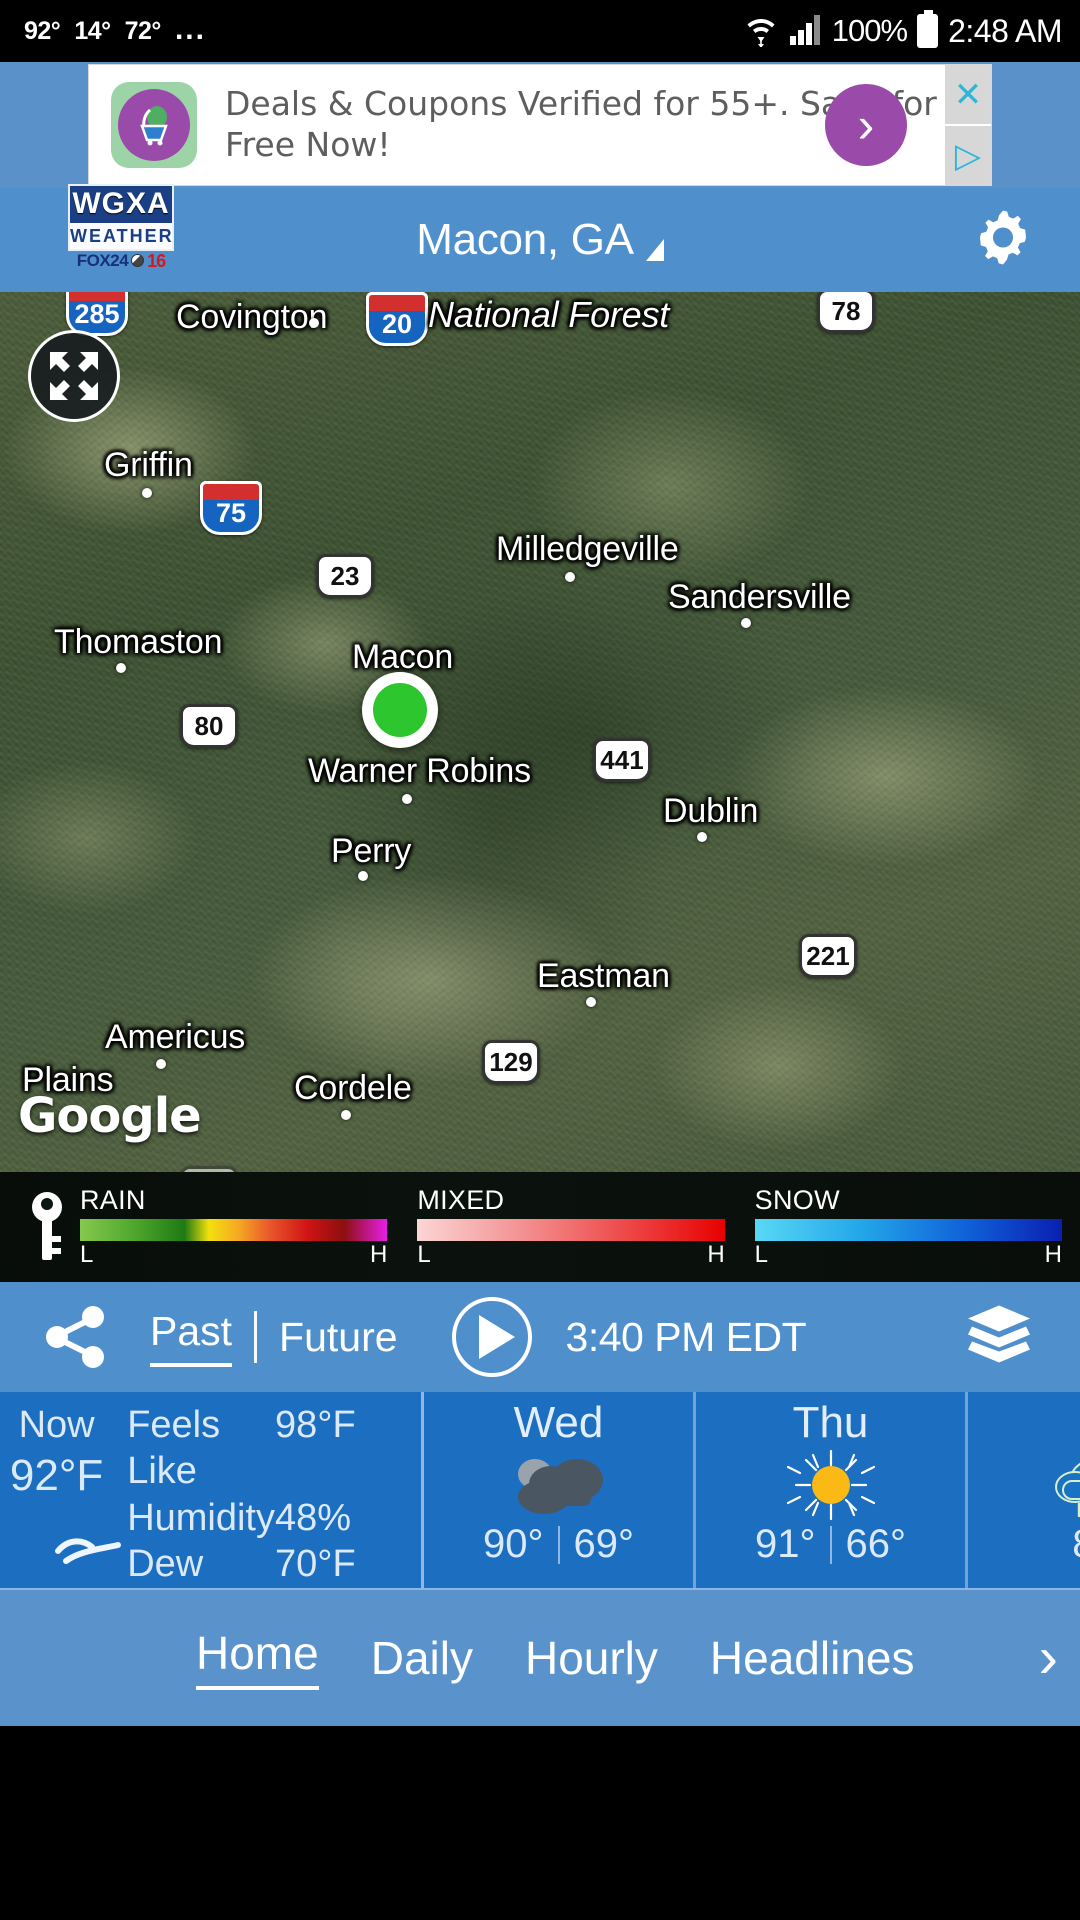 This screenshot has height=1920, width=1080. Describe the element at coordinates (1005, 30) in the screenshot. I see `status-clock: 2:48 AM` at that location.